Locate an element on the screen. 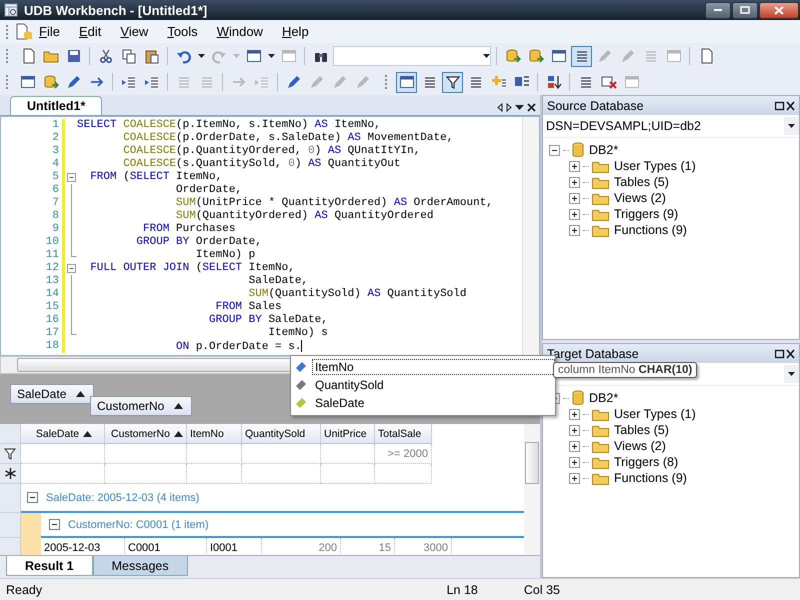  result-tab: Result 1 is located at coordinates (49, 566).